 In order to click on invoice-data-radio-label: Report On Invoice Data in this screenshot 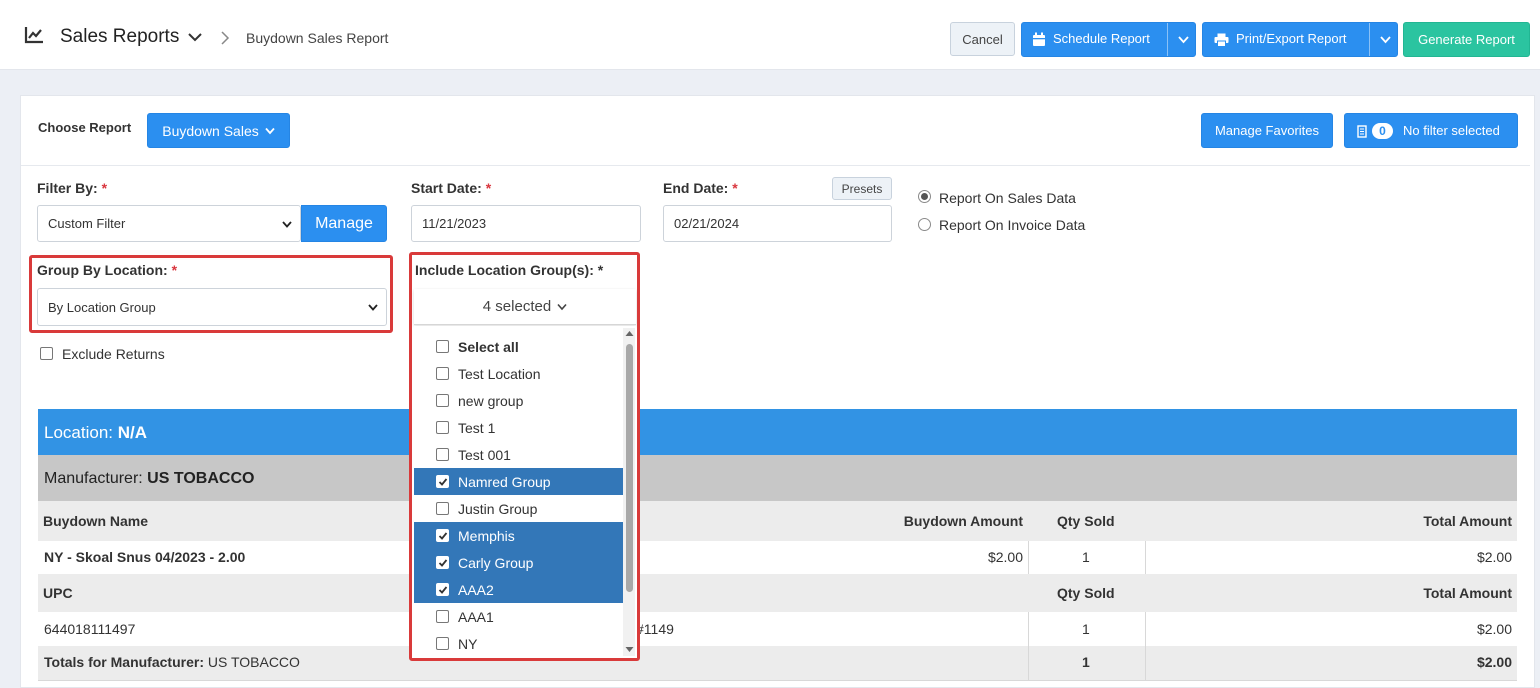, I will do `click(1012, 225)`.